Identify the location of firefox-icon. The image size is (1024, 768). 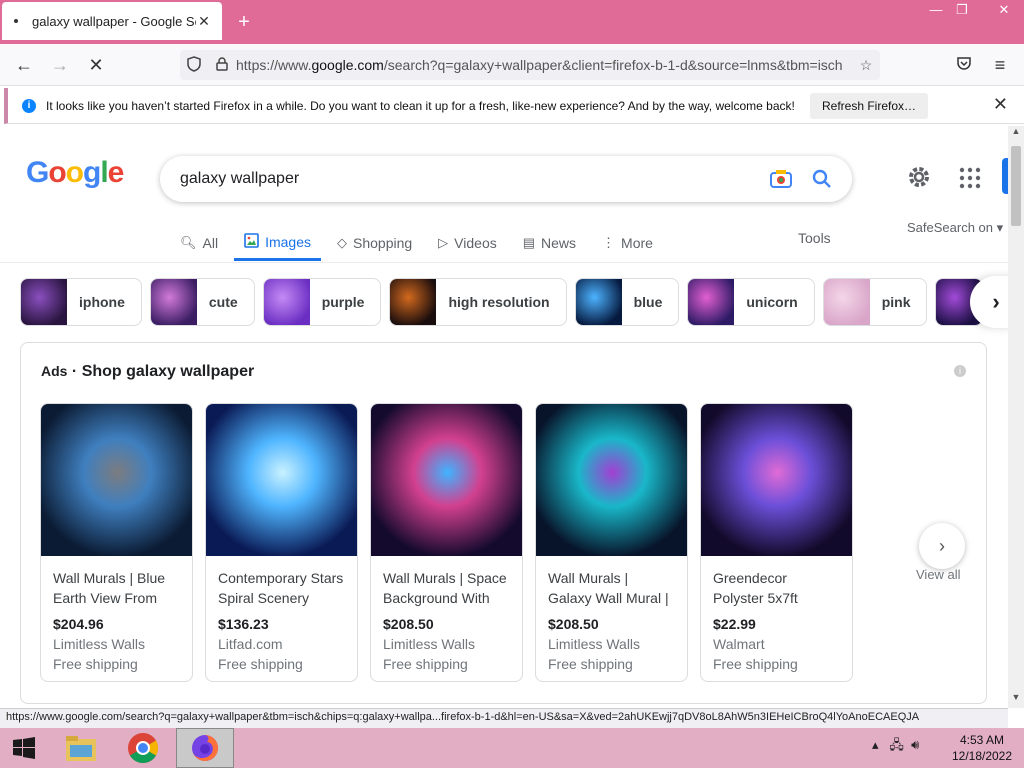
(205, 748).